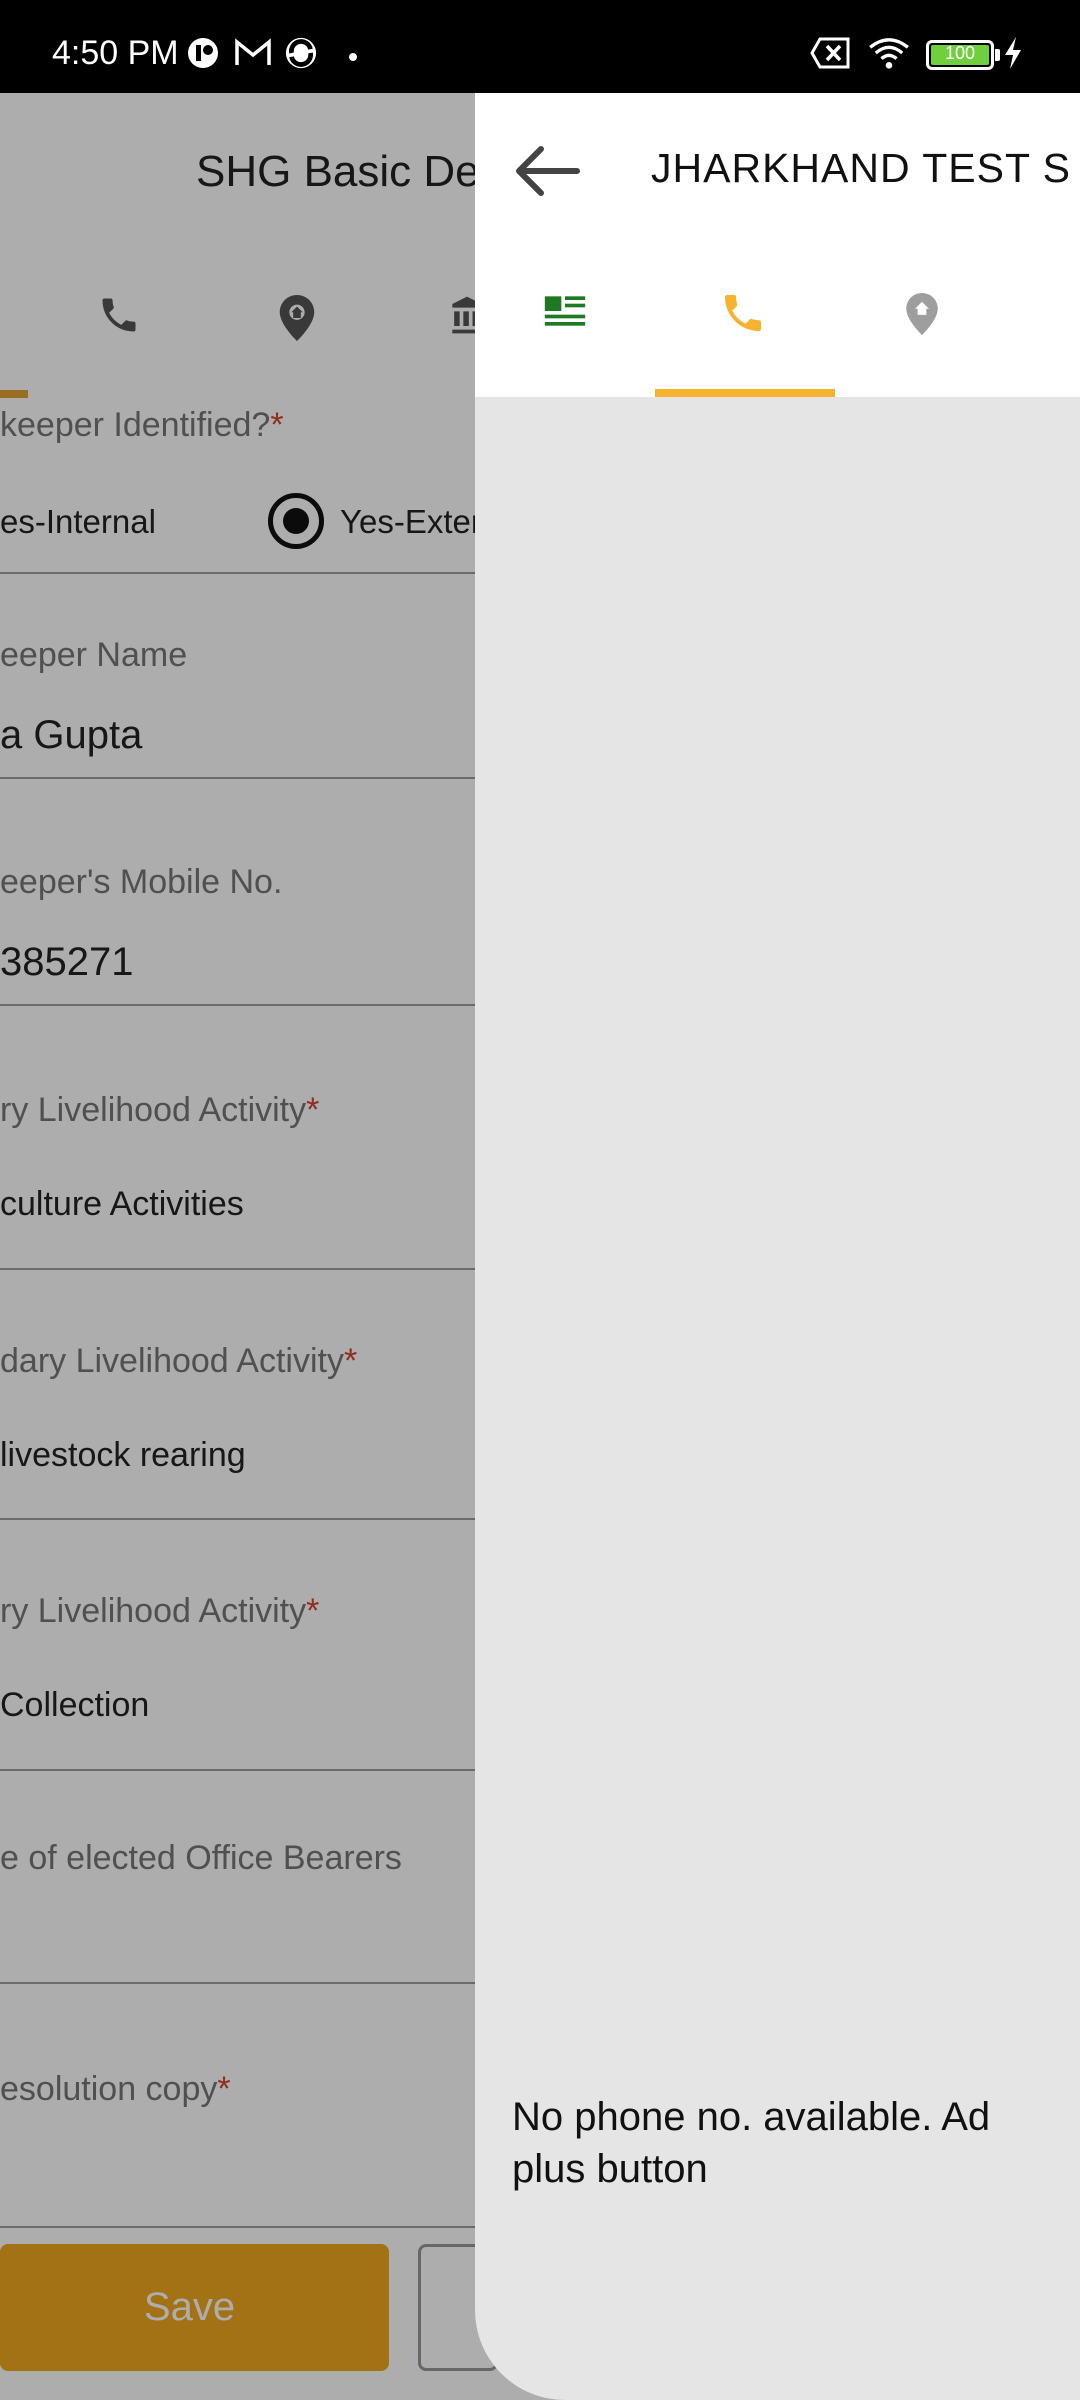 This screenshot has height=2400, width=1080. I want to click on details-tab-icon, so click(565, 311).